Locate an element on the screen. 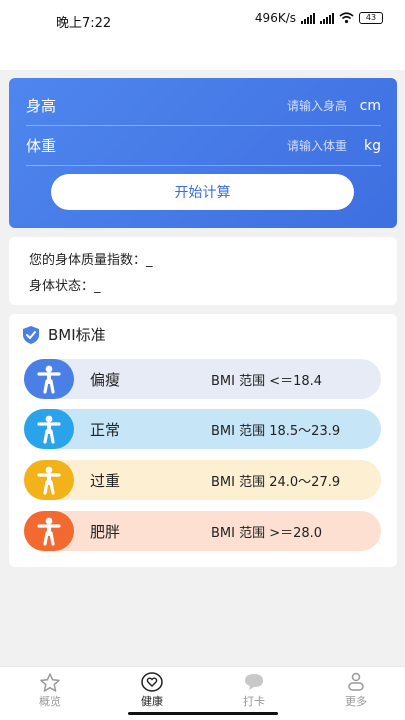  status-bar: 晚上7:22 496K/s 43 is located at coordinates (202, 35).